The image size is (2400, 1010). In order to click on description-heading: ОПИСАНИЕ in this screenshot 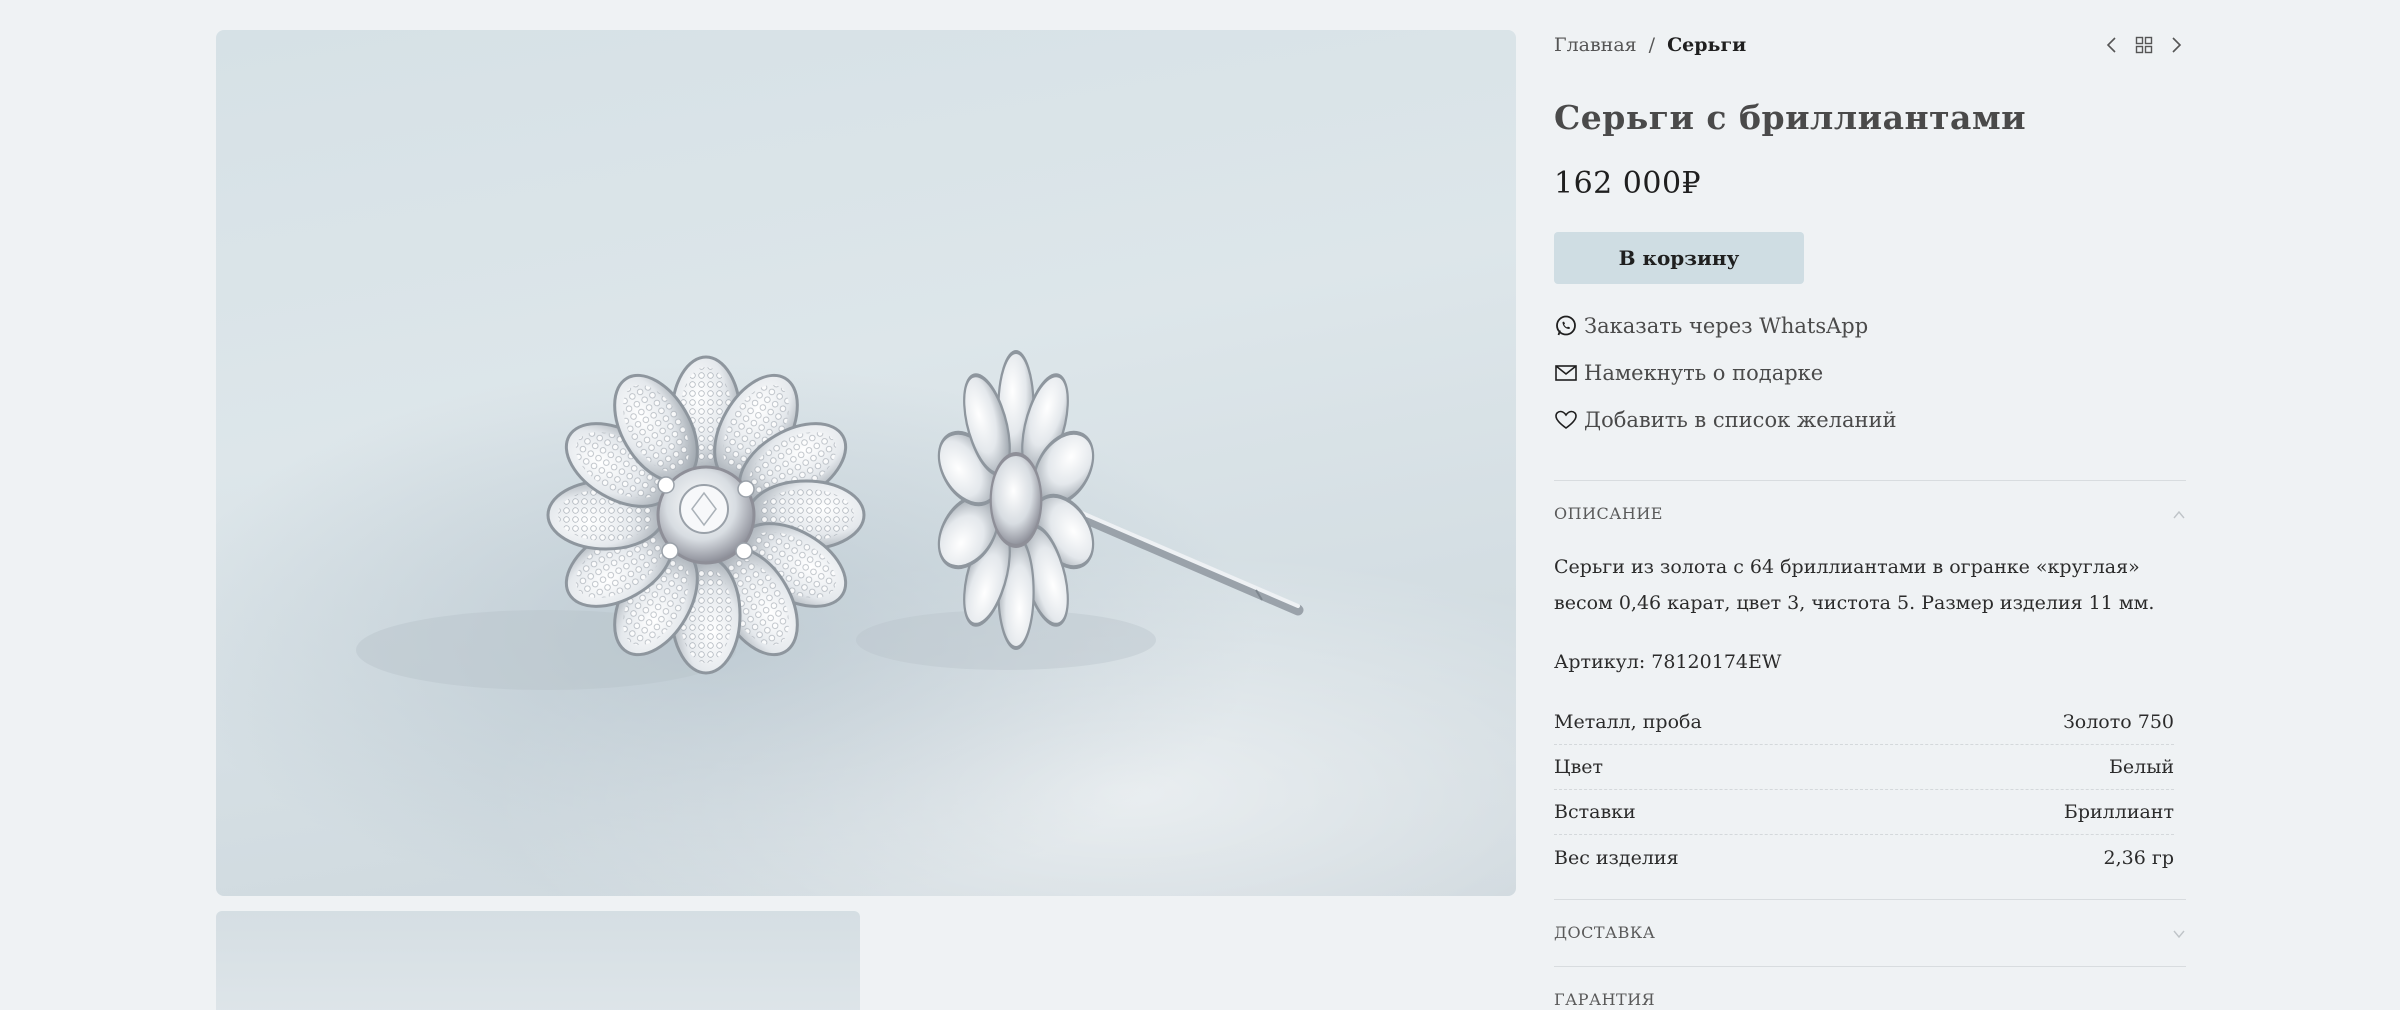, I will do `click(1608, 513)`.